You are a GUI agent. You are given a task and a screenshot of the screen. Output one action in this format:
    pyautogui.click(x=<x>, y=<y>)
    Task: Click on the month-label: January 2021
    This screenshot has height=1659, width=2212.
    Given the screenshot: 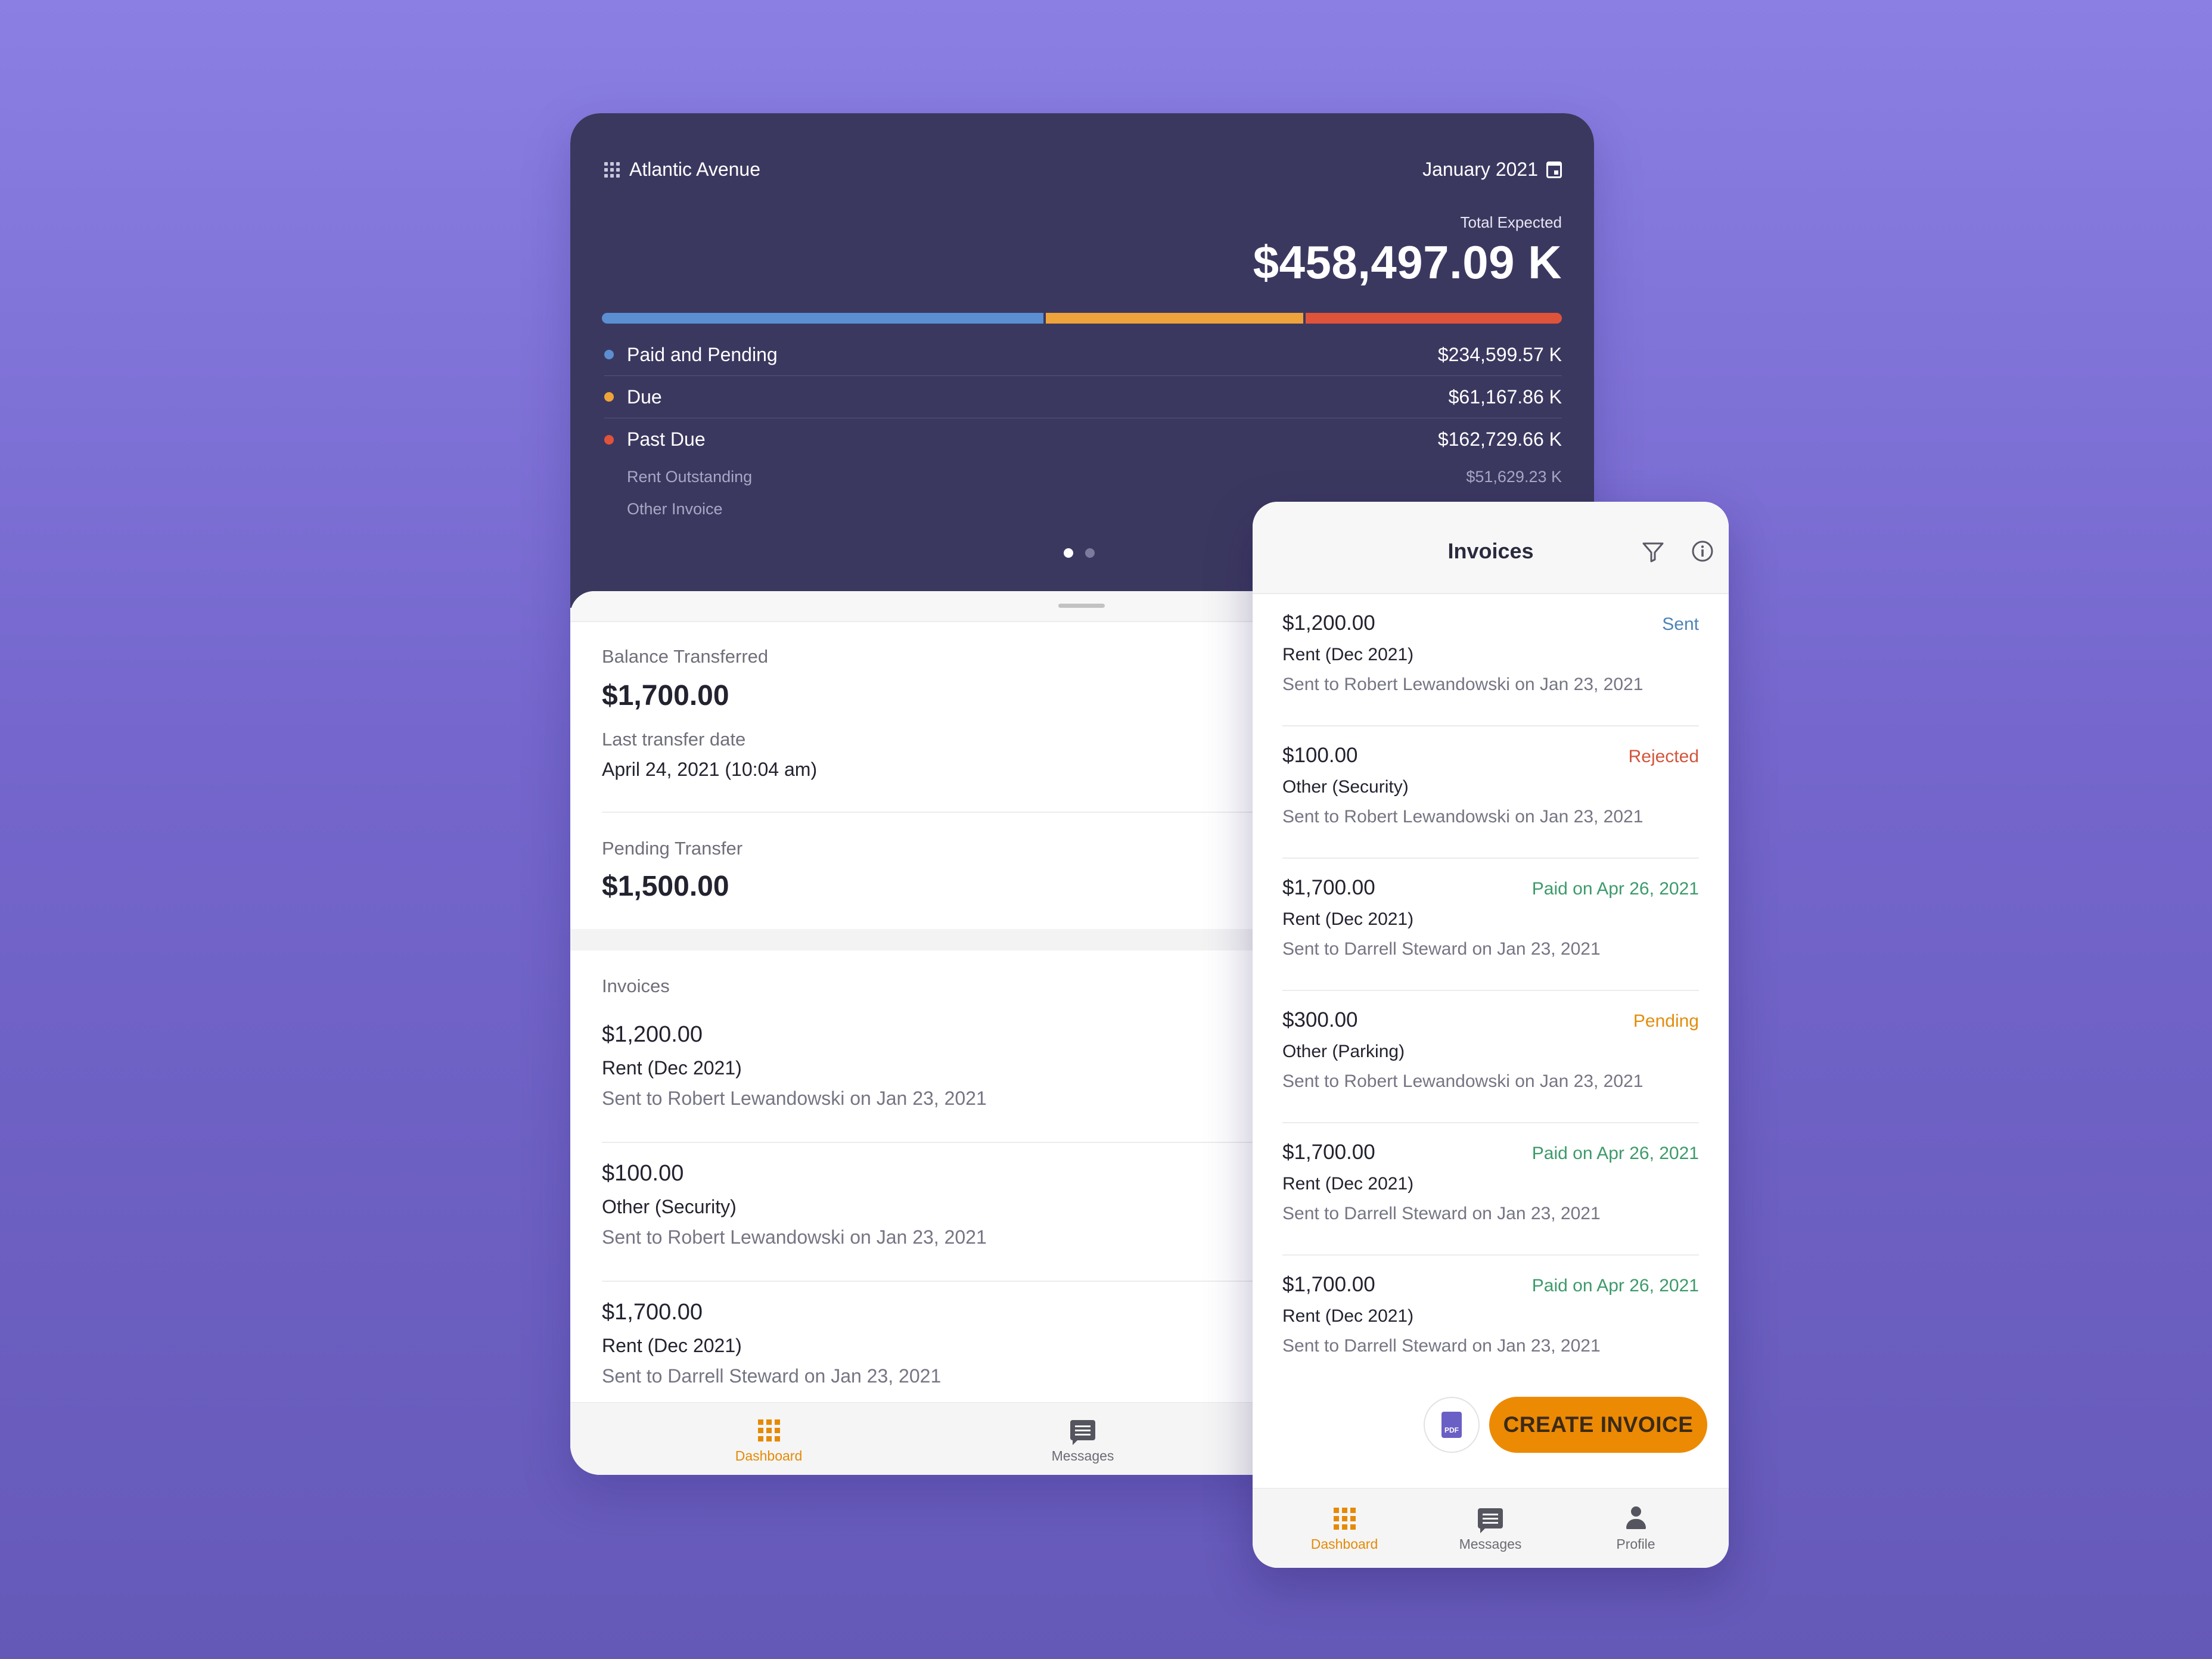 What is the action you would take?
    pyautogui.click(x=1480, y=169)
    